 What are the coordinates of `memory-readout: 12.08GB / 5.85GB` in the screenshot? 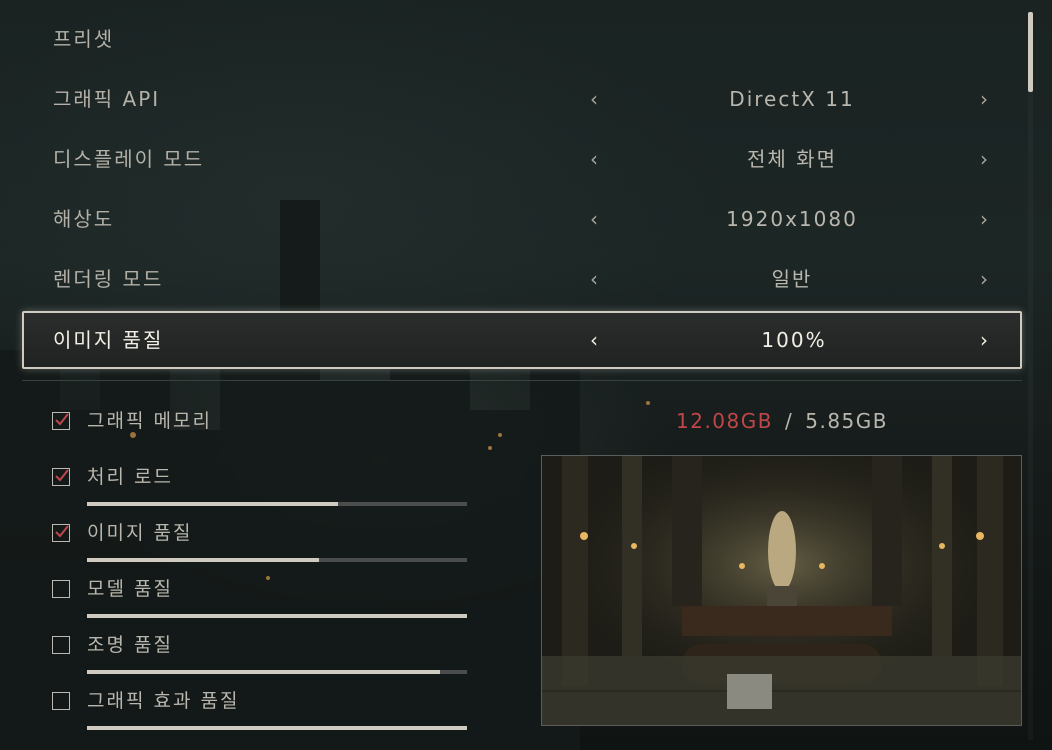 It's located at (782, 421).